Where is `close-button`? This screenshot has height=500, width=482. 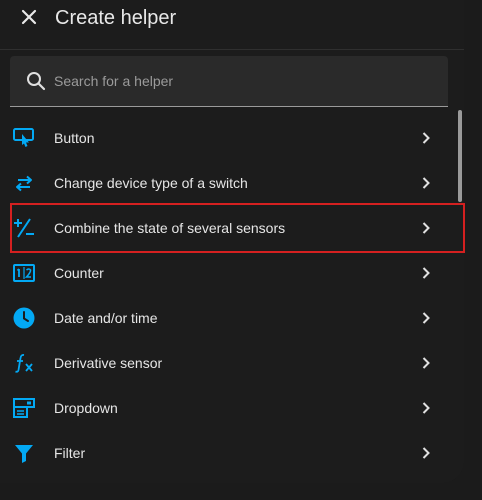 close-button is located at coordinates (29, 17).